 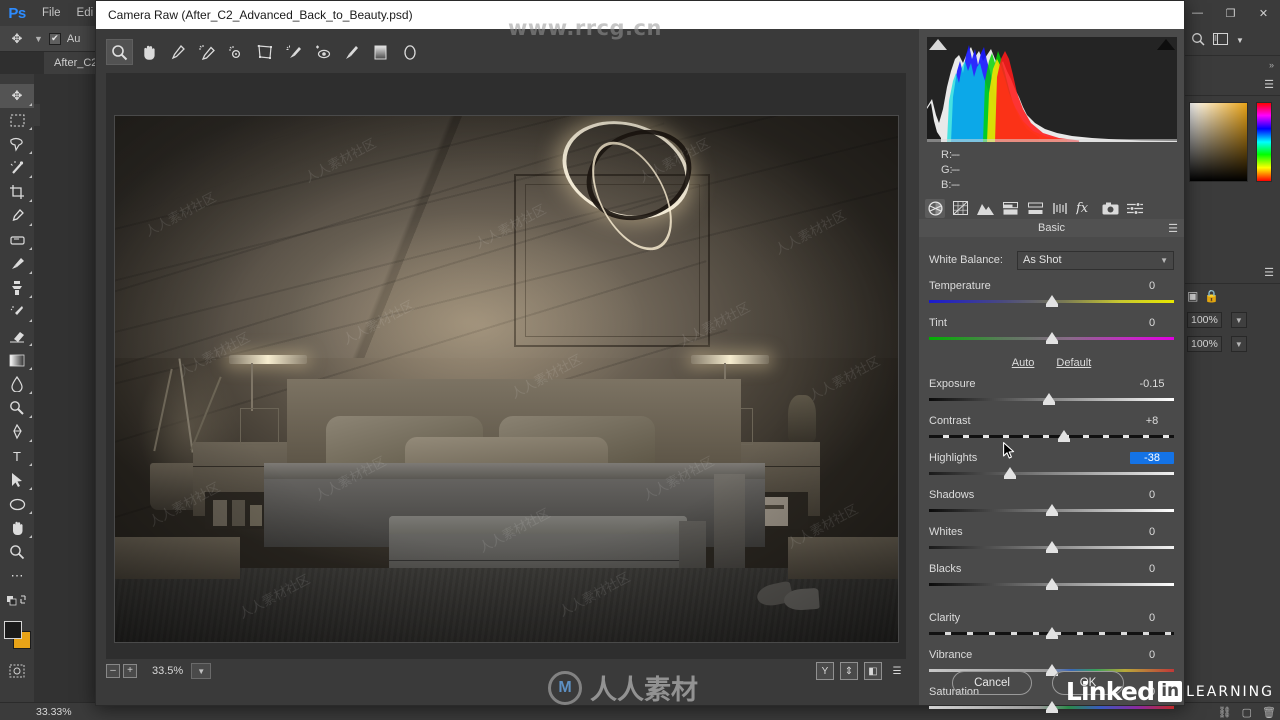 What do you see at coordinates (1010, 208) in the screenshot?
I see `hsl-grayscale-tab` at bounding box center [1010, 208].